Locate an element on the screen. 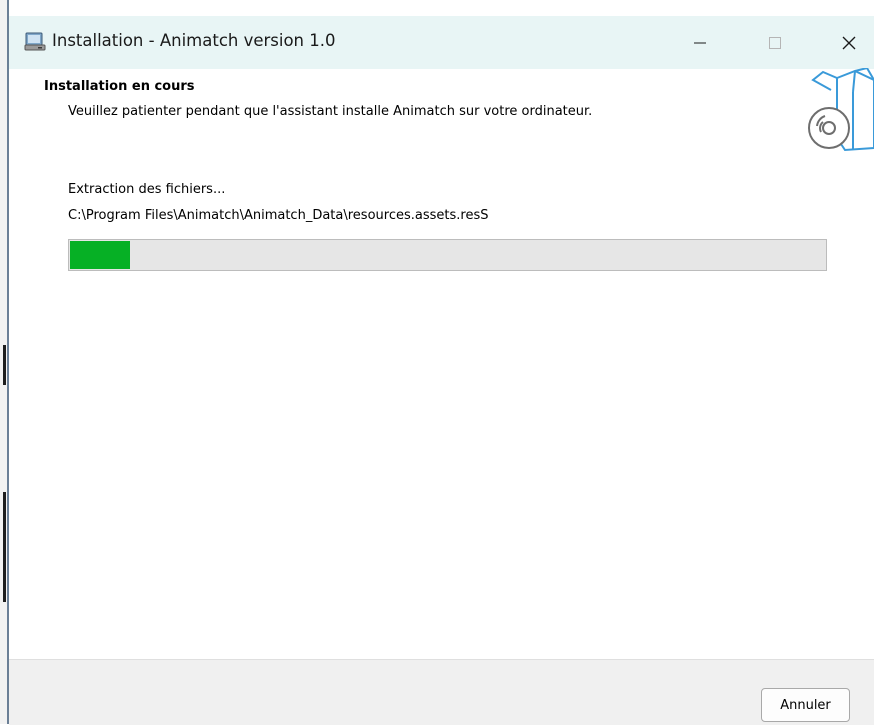  cancel-button: Annuler is located at coordinates (805, 705).